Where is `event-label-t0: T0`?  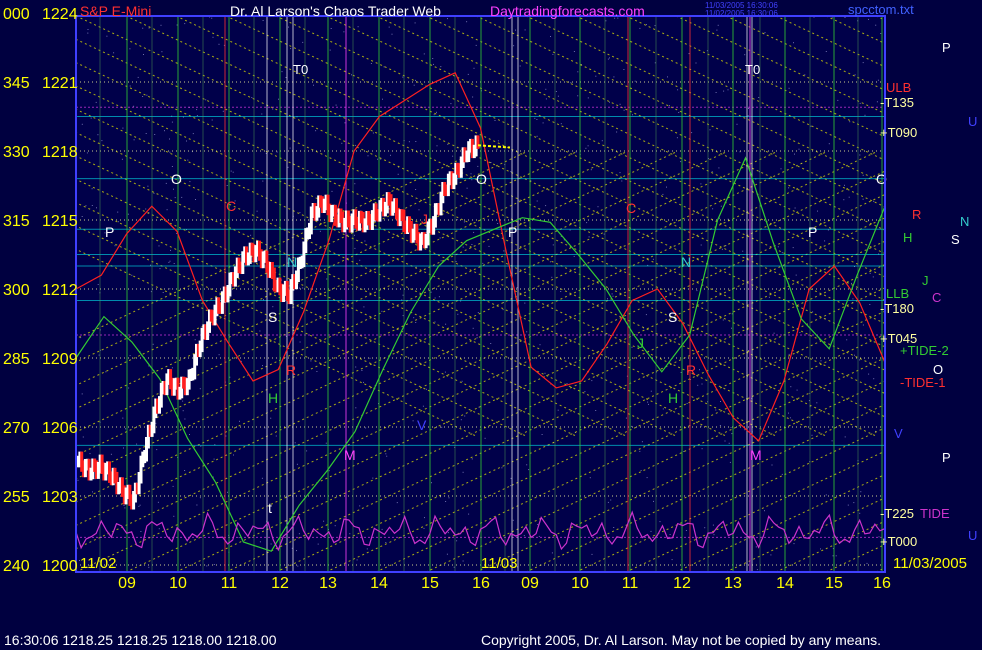
event-label-t0: T0 is located at coordinates (752, 69).